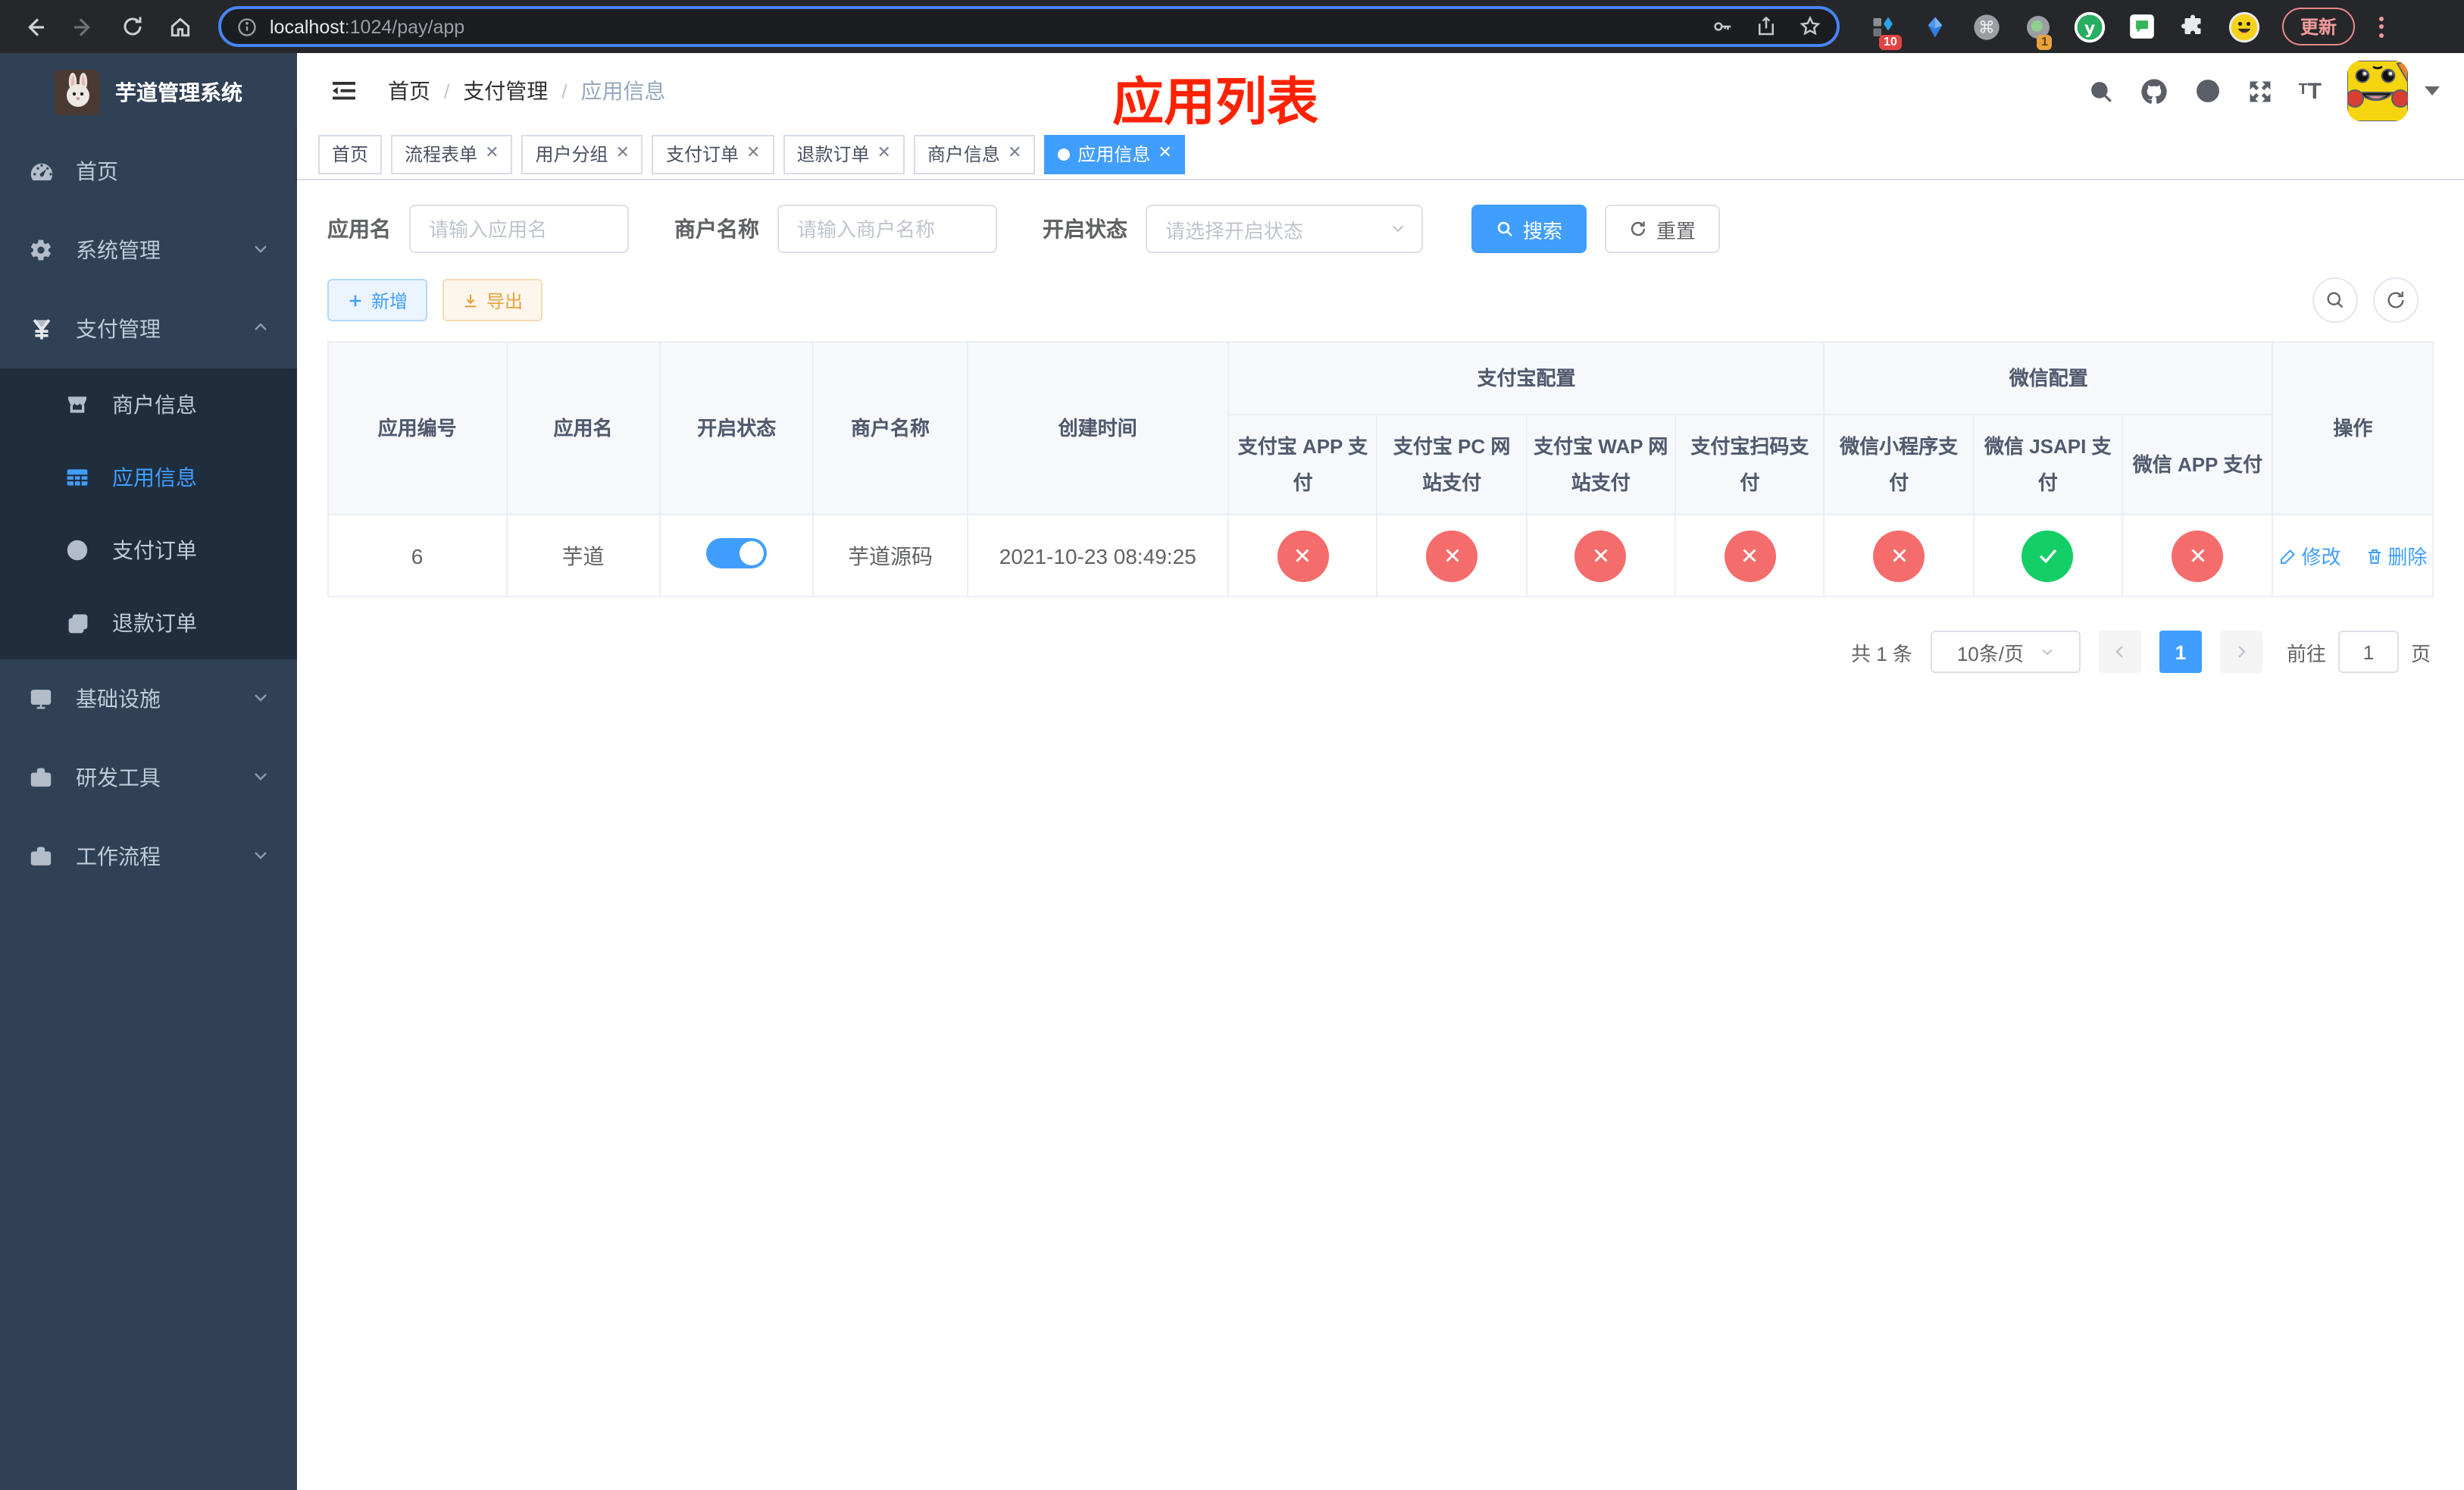  What do you see at coordinates (1663, 229) in the screenshot?
I see `reset-button: 重置` at bounding box center [1663, 229].